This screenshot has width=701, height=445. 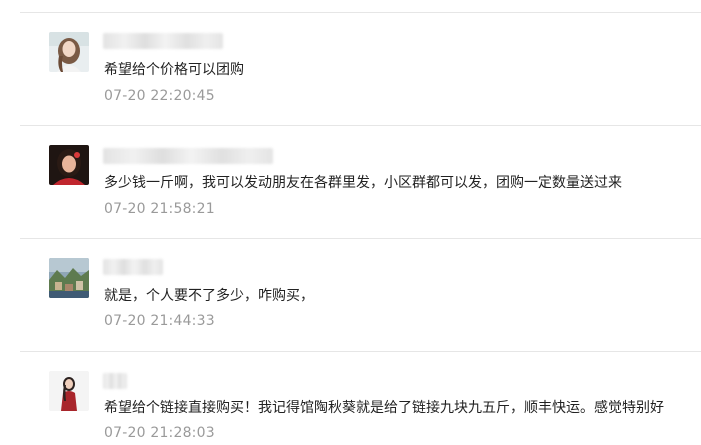 I want to click on comment-time: 07-20 21:28:03, so click(x=159, y=433).